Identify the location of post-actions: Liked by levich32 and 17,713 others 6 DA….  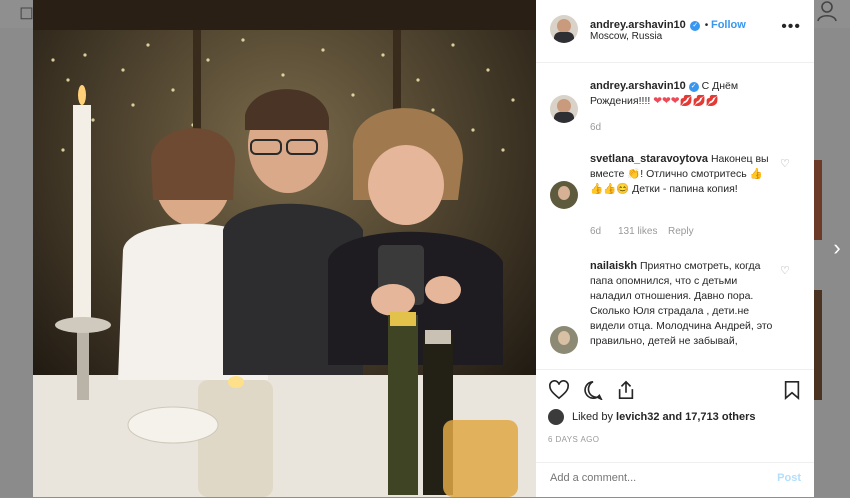
(675, 416).